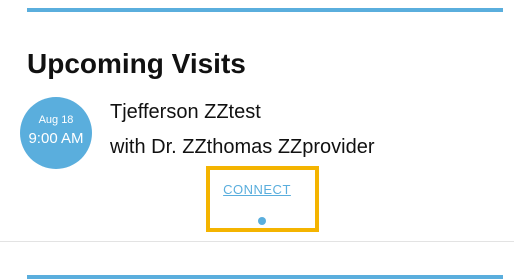  I want to click on connect-button: CONNECT, so click(257, 190).